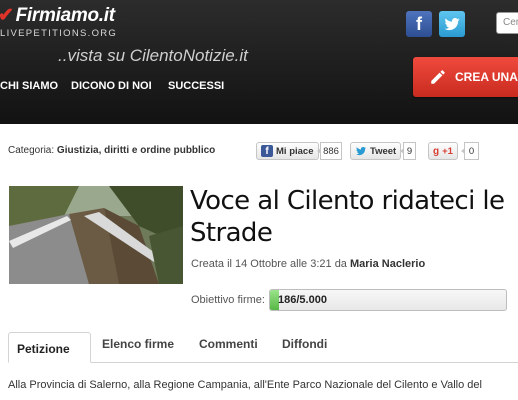 The width and height of the screenshot is (518, 400). Describe the element at coordinates (302, 300) in the screenshot. I see `progress-text: 186/5.000` at that location.